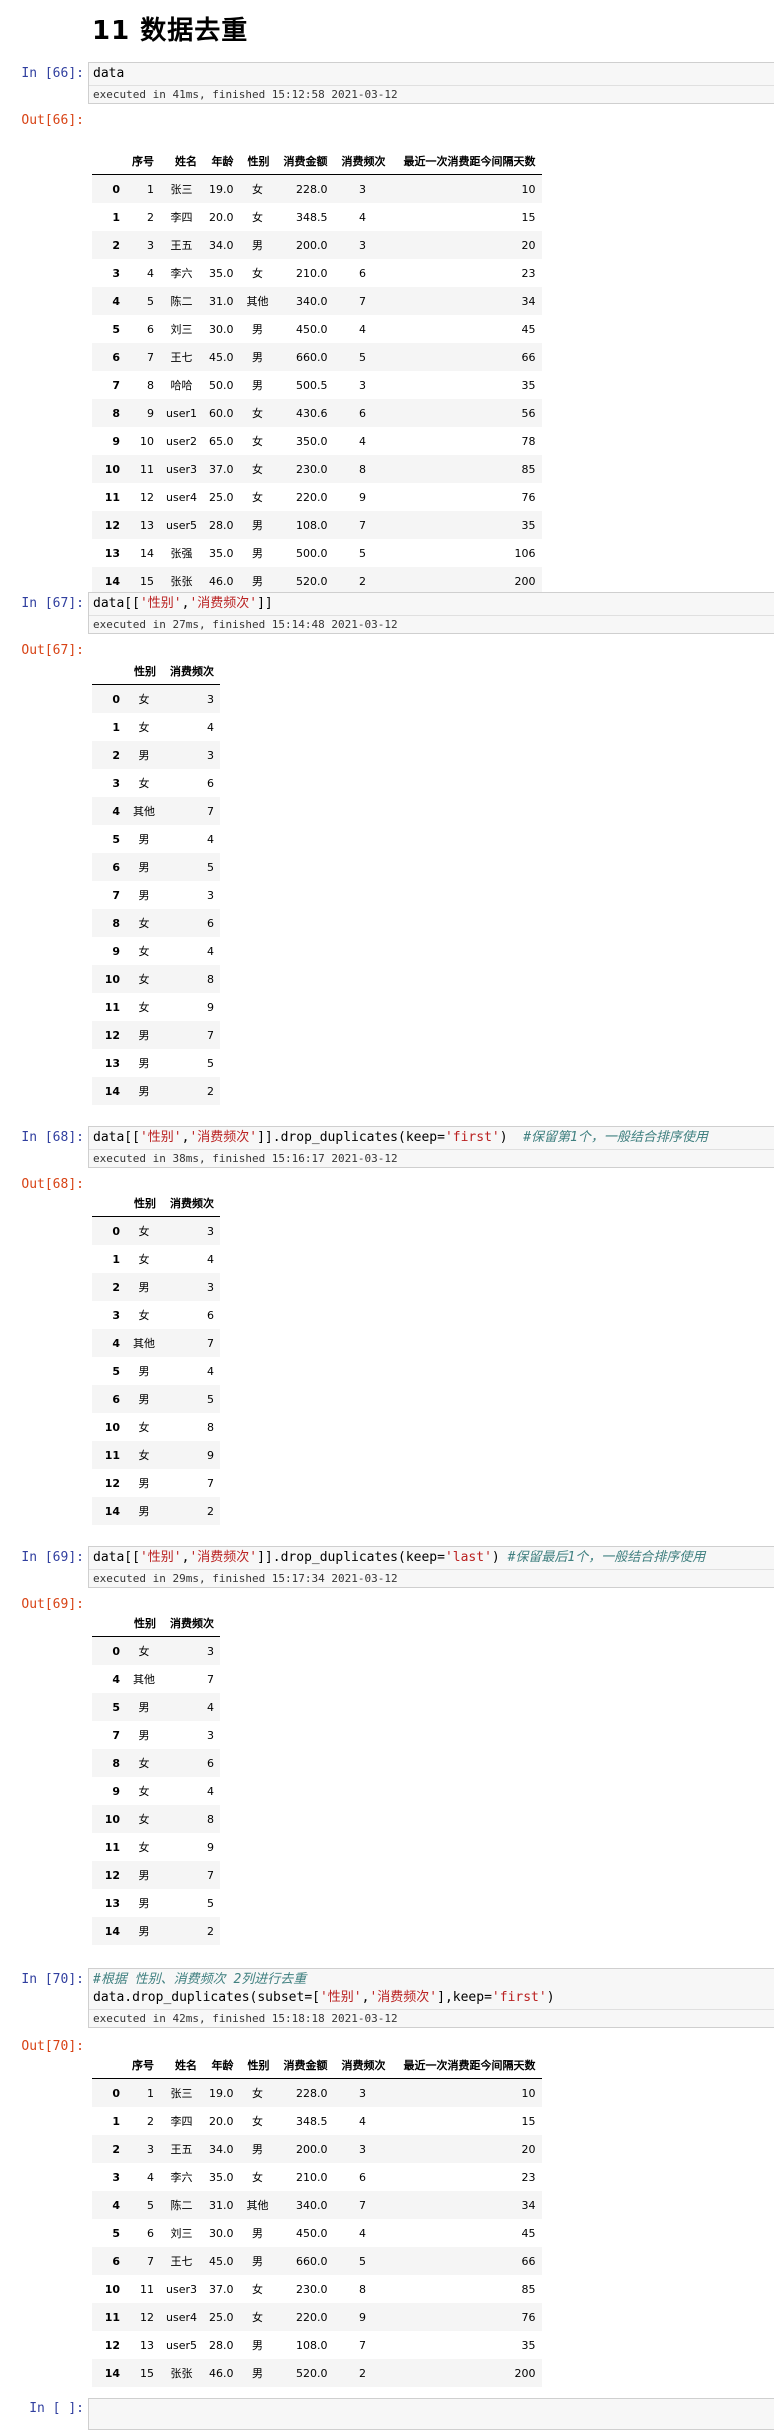 This screenshot has width=774, height=2430. I want to click on table-row: 12 13 user5 28.0 男 108.0 7 35, so click(317, 2345).